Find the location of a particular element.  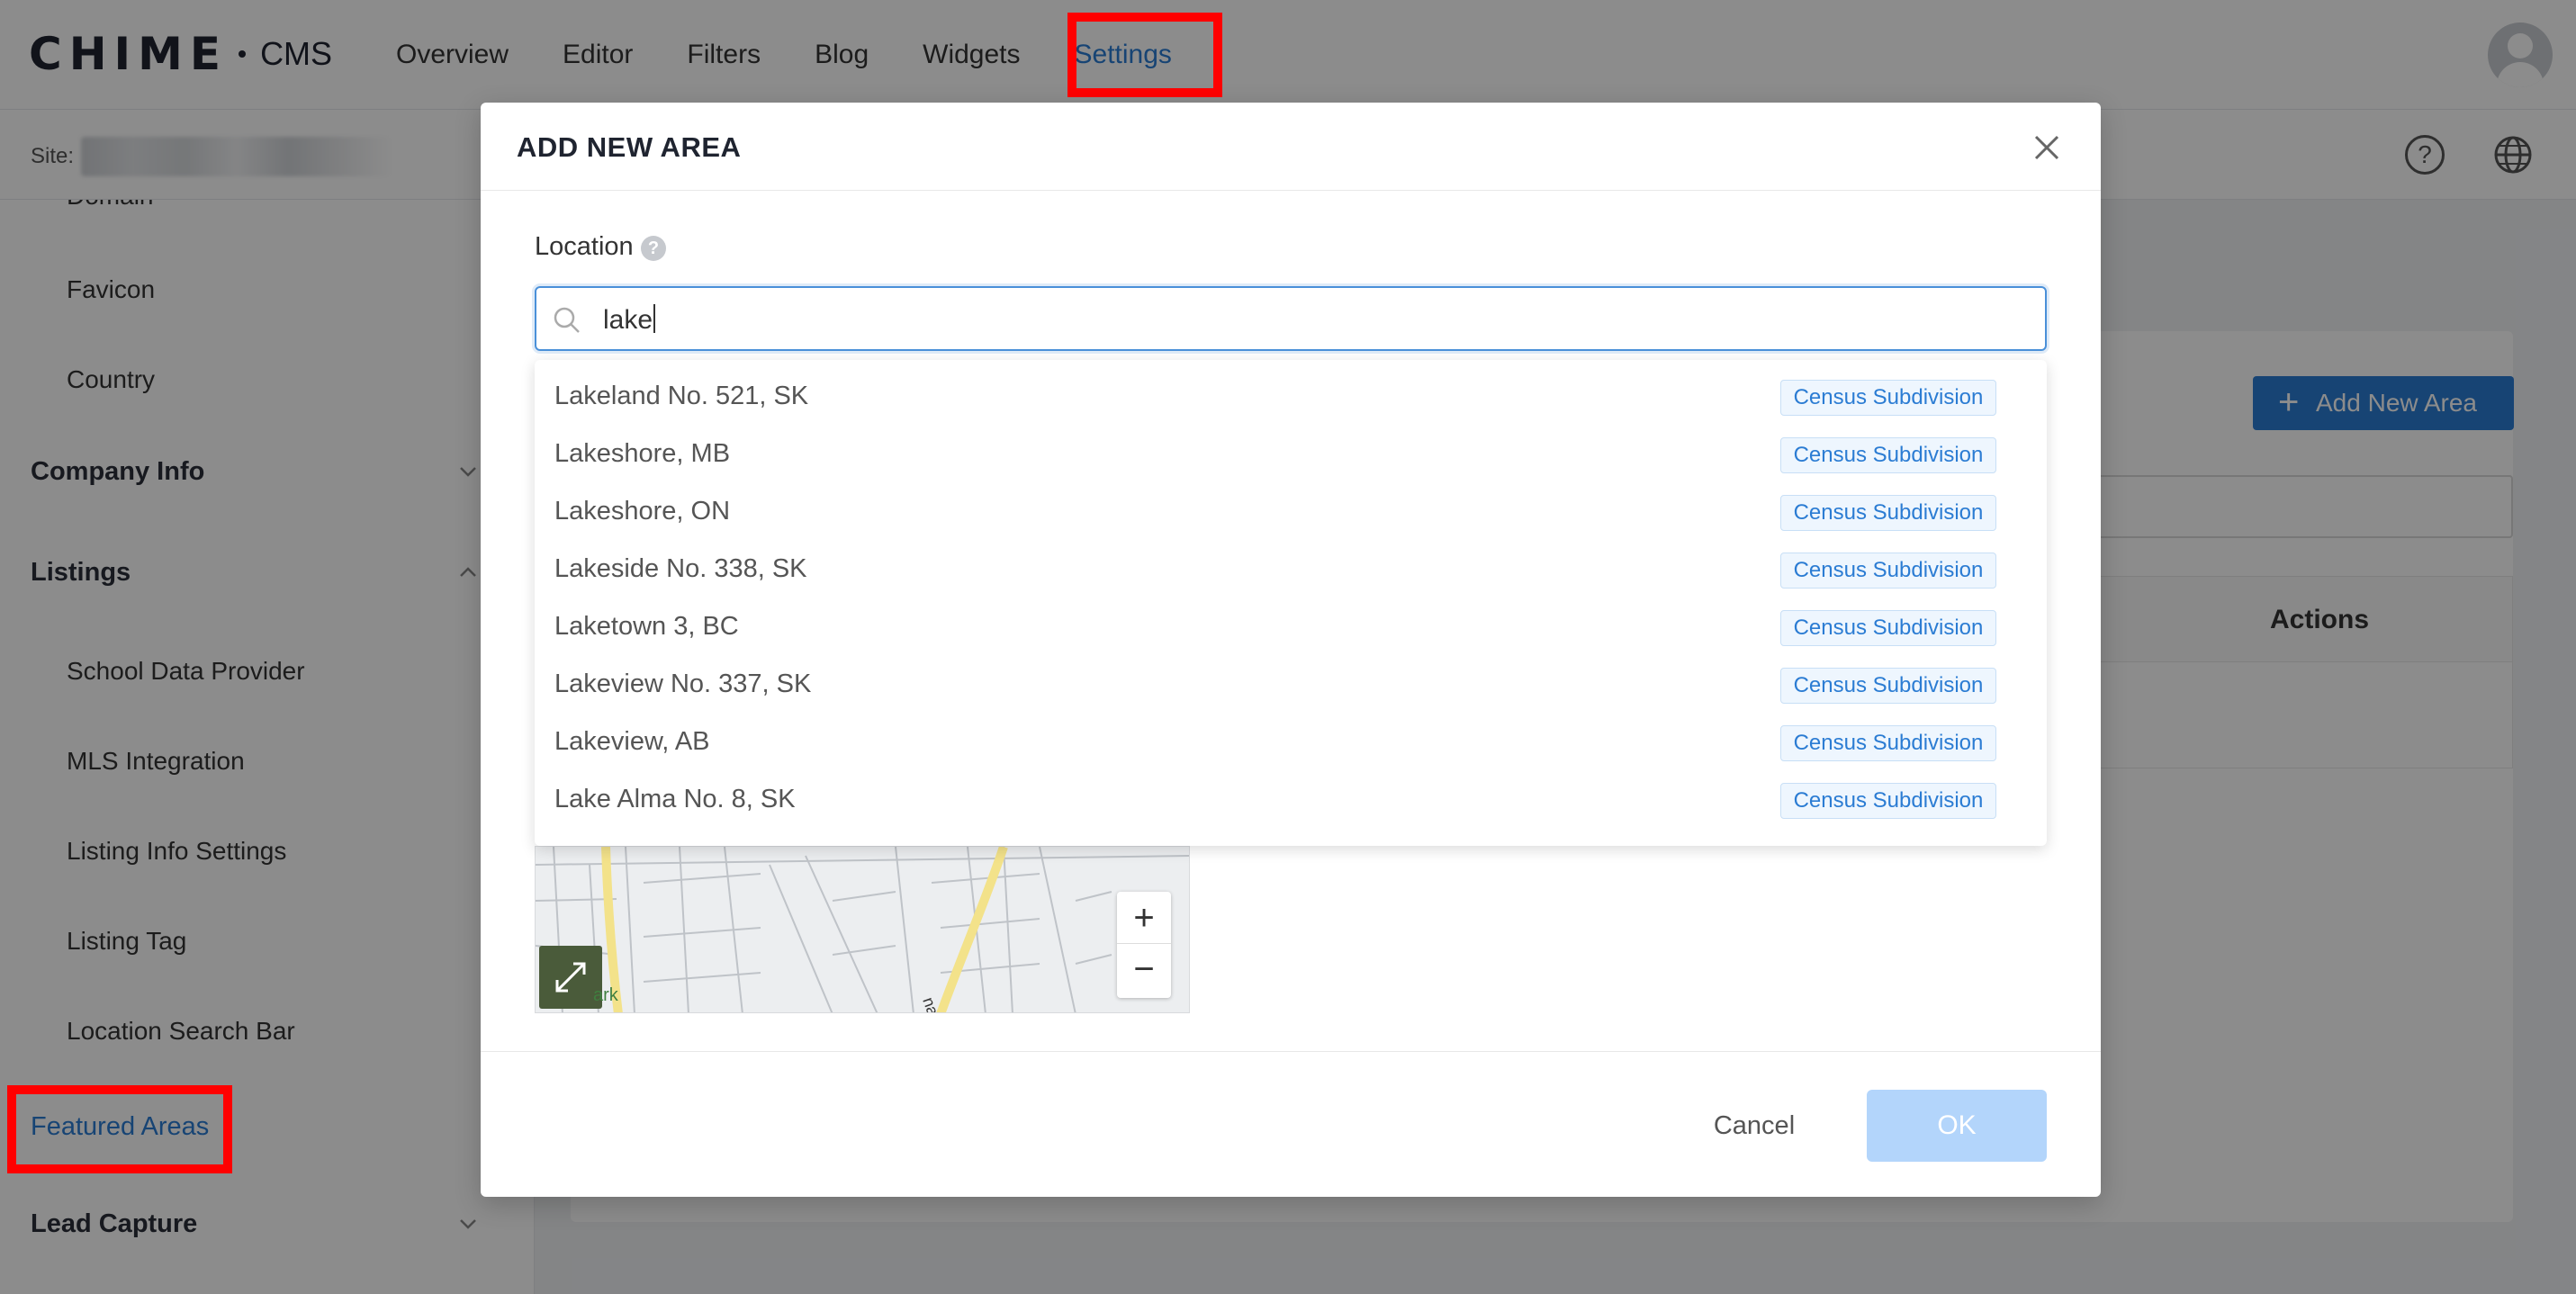

map-park-label: ark is located at coordinates (605, 995).